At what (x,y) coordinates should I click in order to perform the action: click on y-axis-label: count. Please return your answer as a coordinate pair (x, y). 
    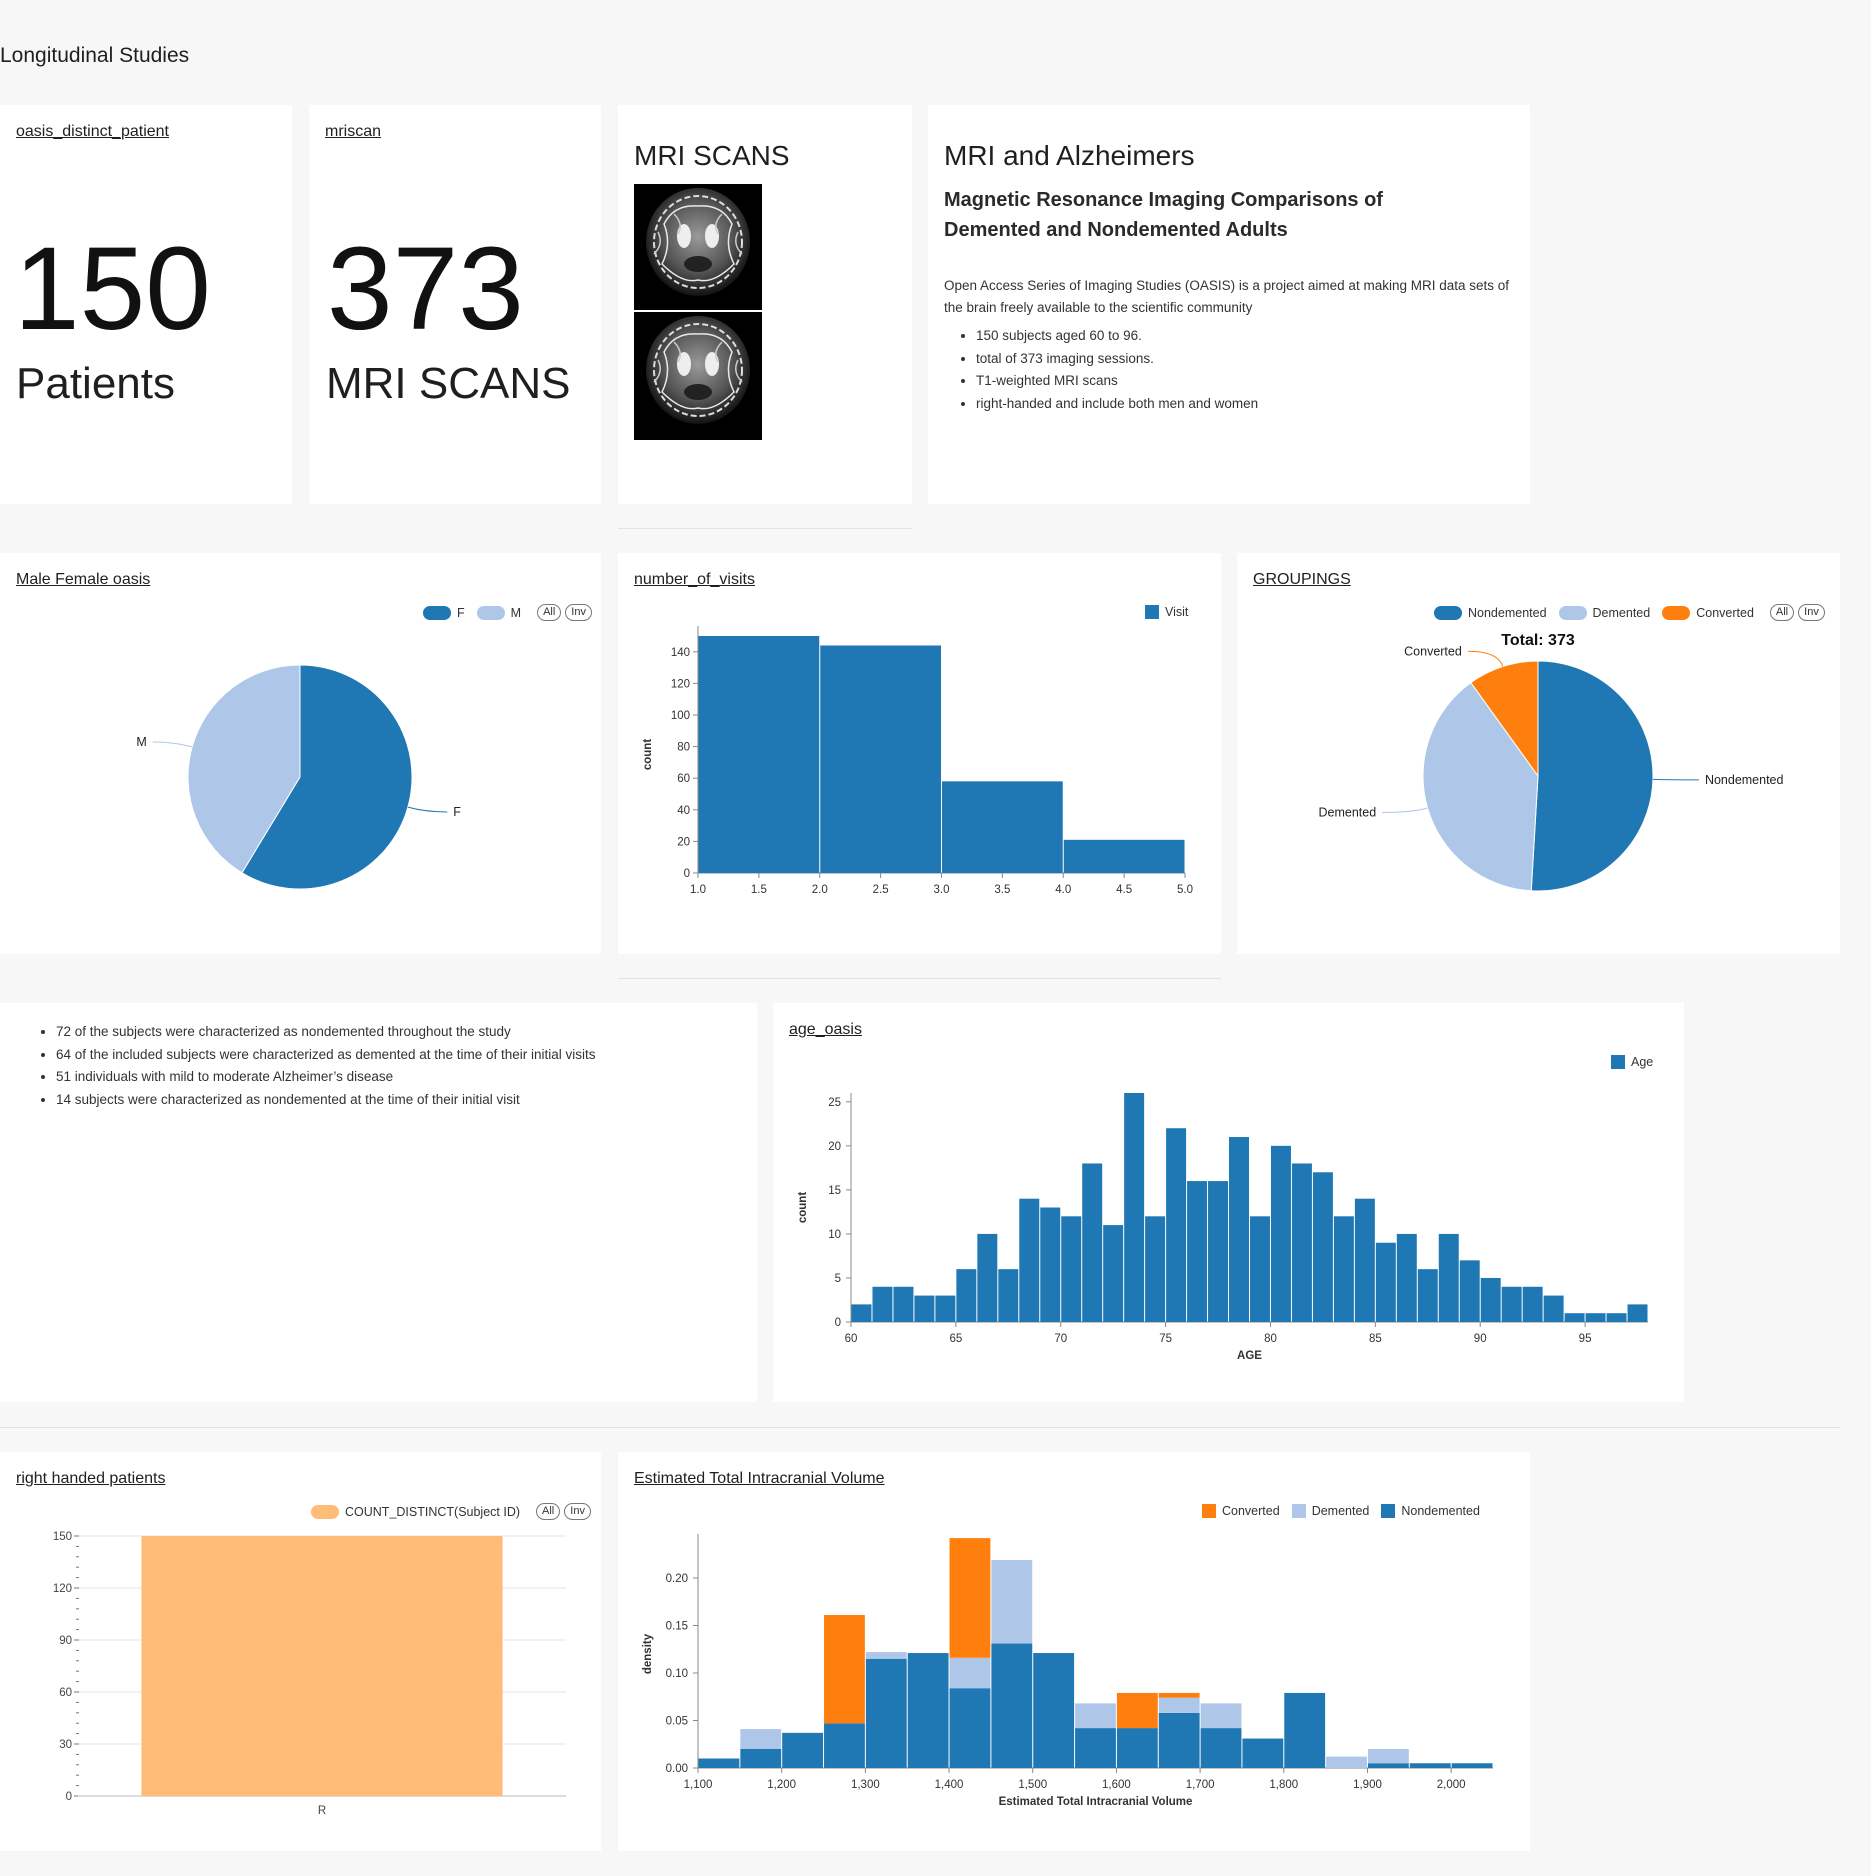
    Looking at the image, I should click on (803, 1207).